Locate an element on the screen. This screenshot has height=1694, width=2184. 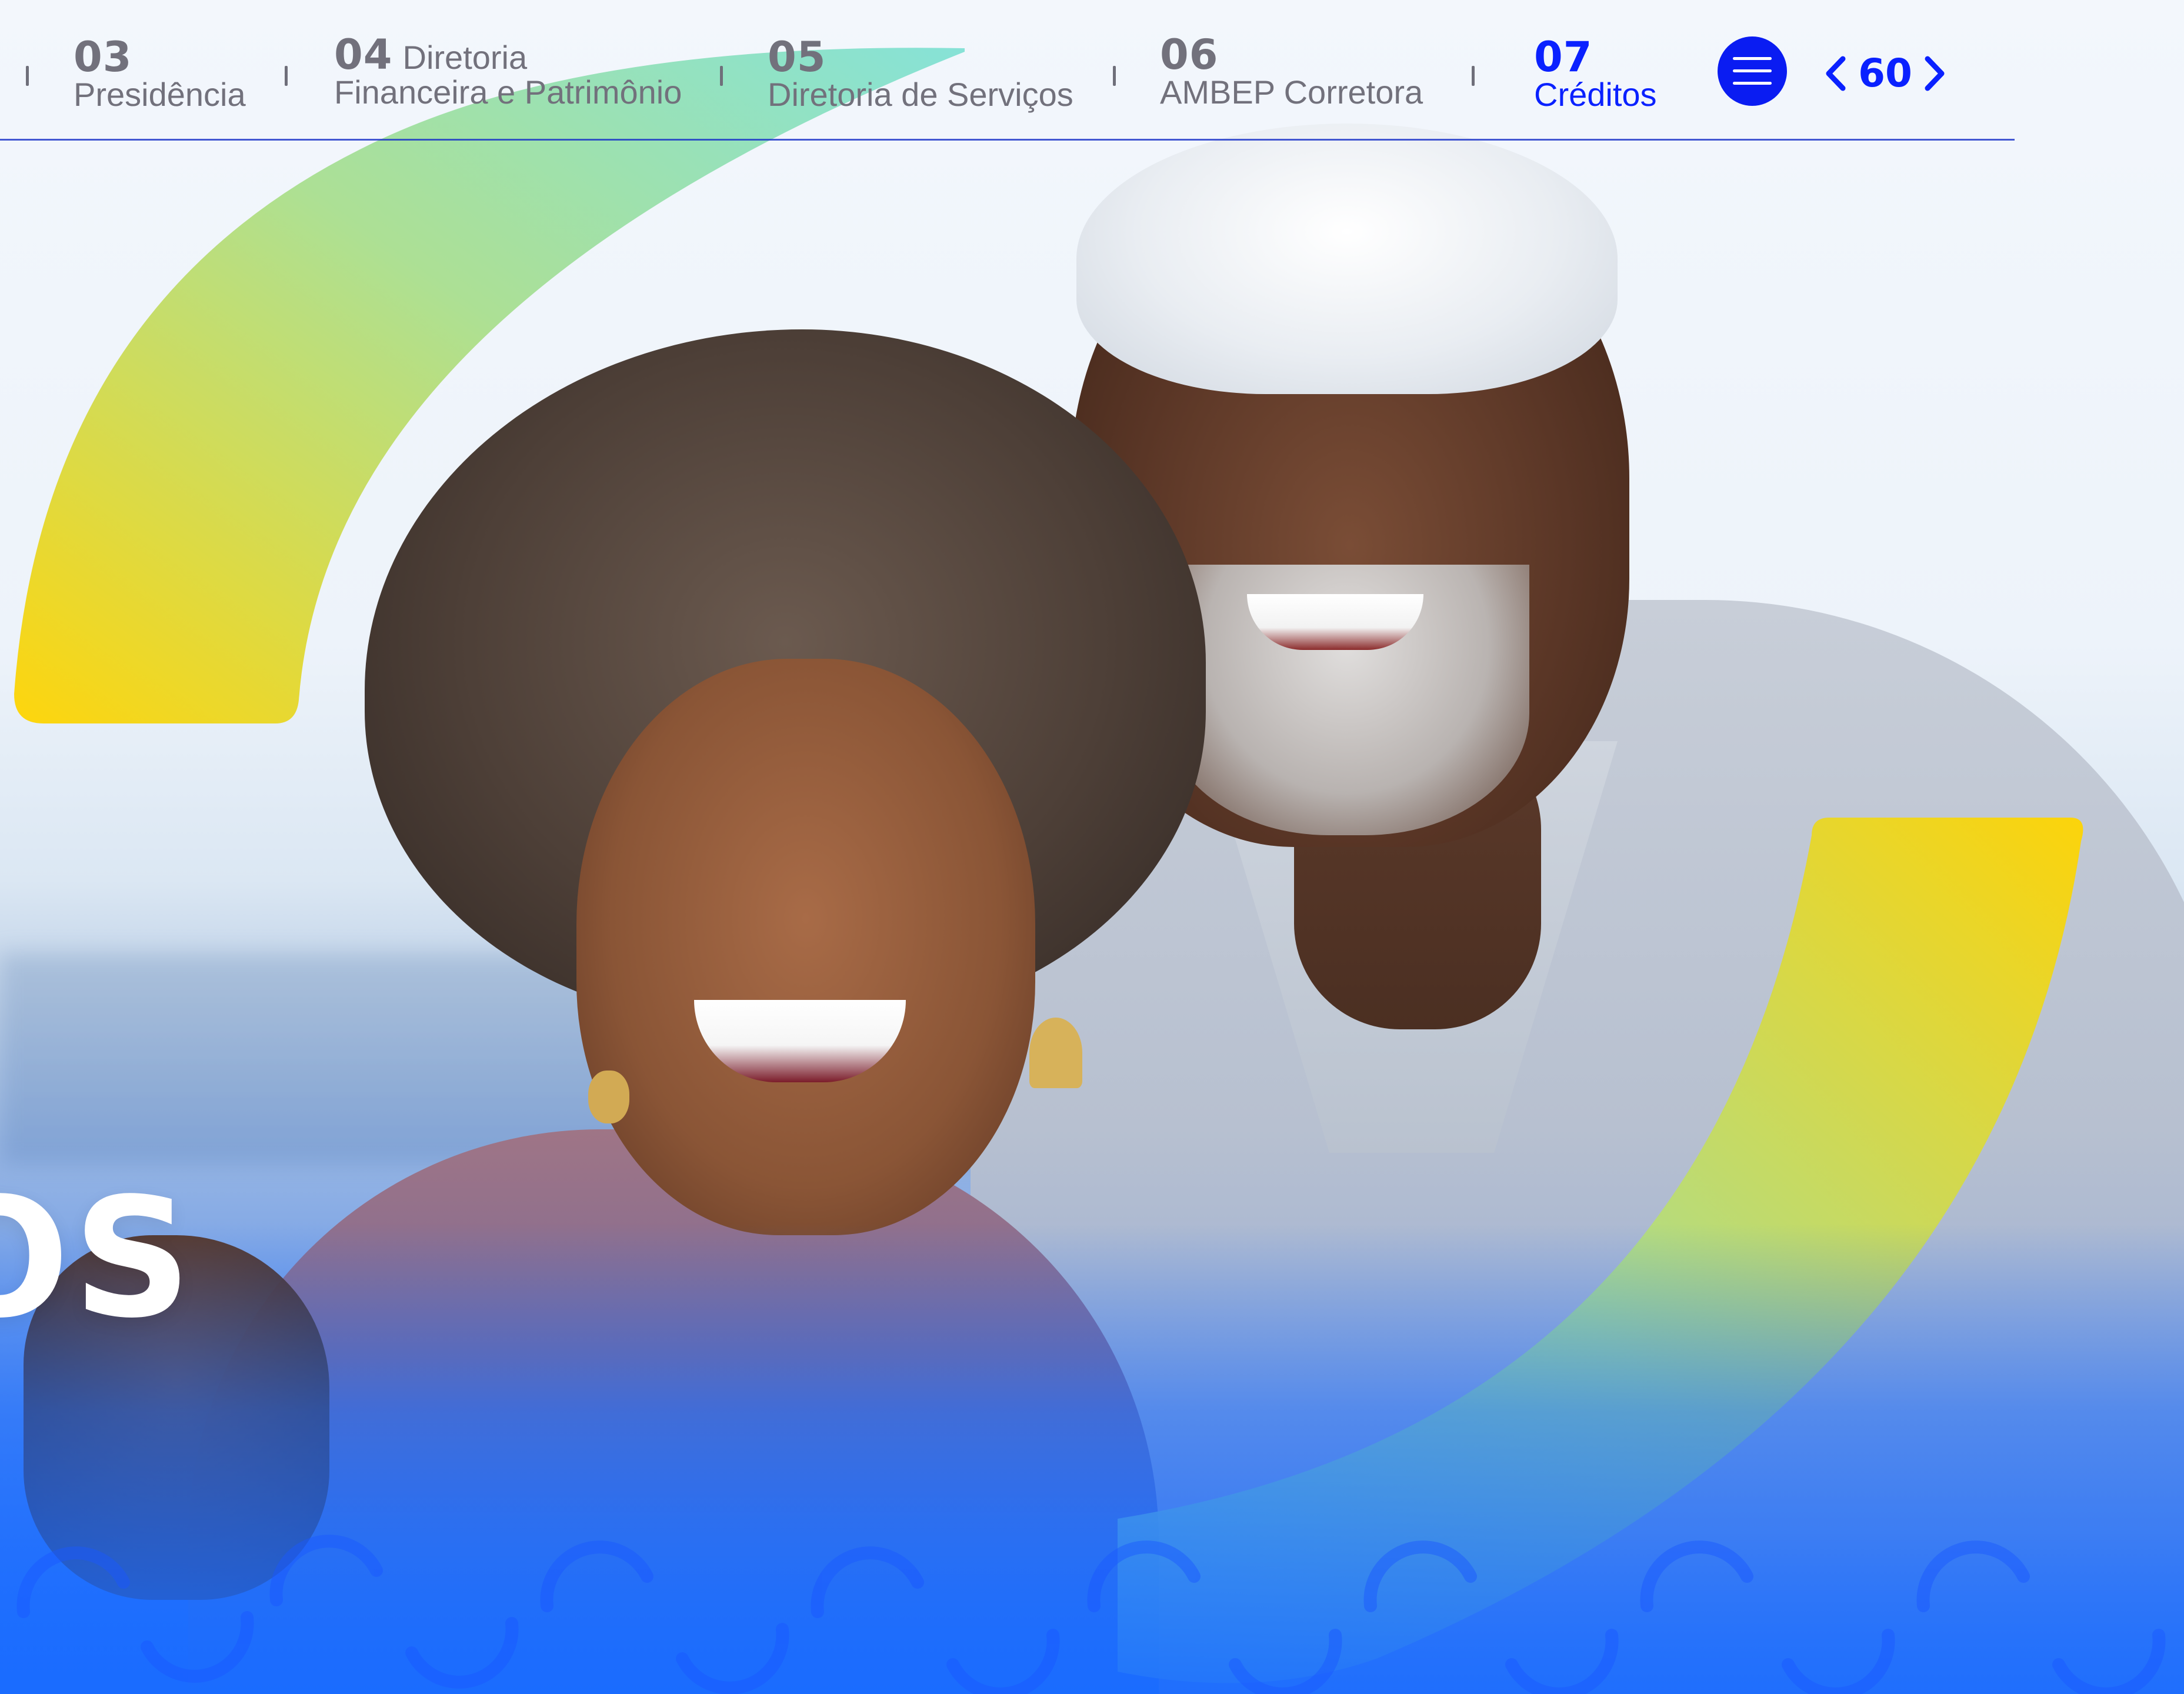
chevron-left-icon is located at coordinates (1836, 73).